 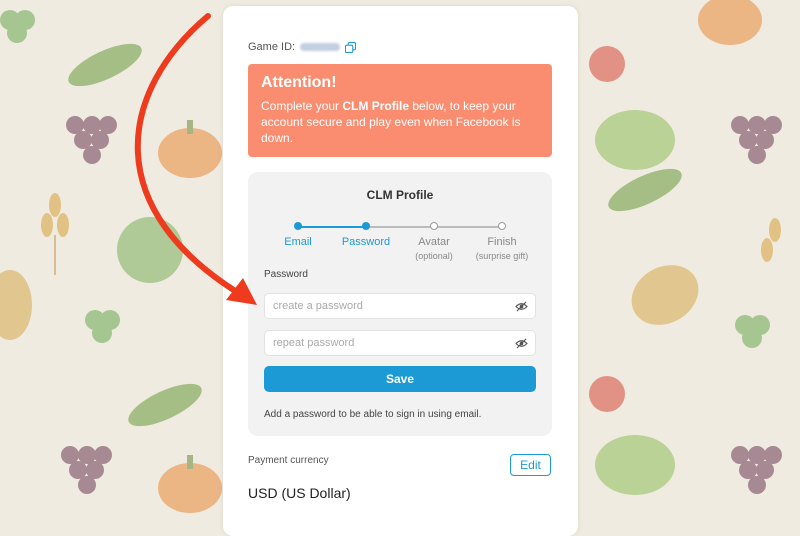 What do you see at coordinates (502, 256) in the screenshot?
I see `step-sublabel: (surprise gift)` at bounding box center [502, 256].